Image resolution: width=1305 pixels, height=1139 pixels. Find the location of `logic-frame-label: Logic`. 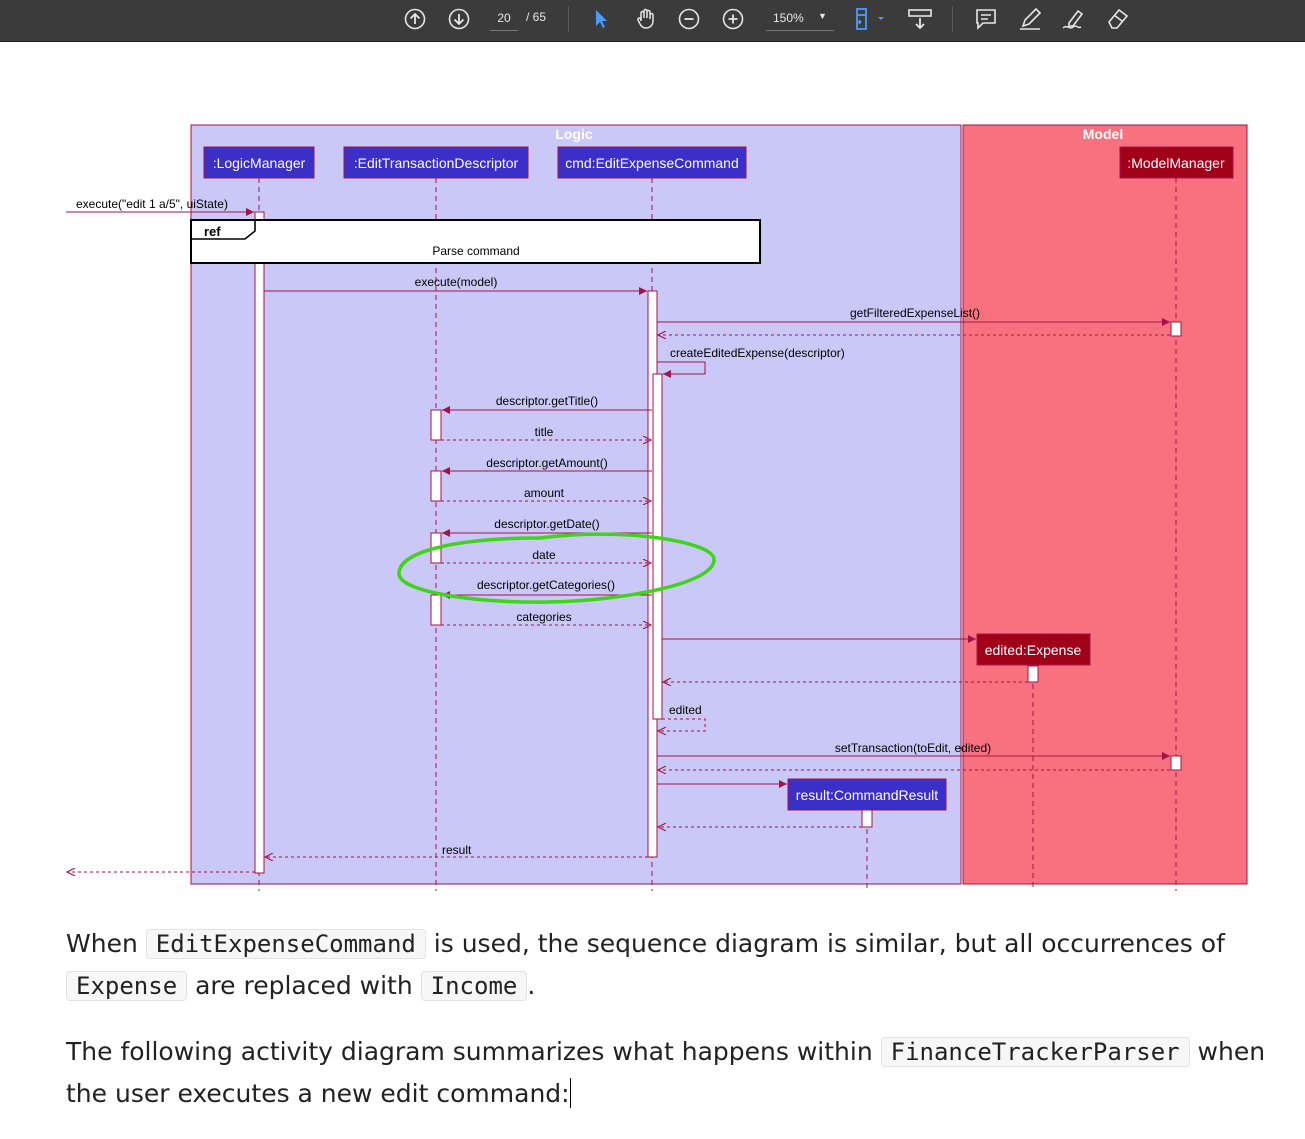

logic-frame-label: Logic is located at coordinates (574, 134).